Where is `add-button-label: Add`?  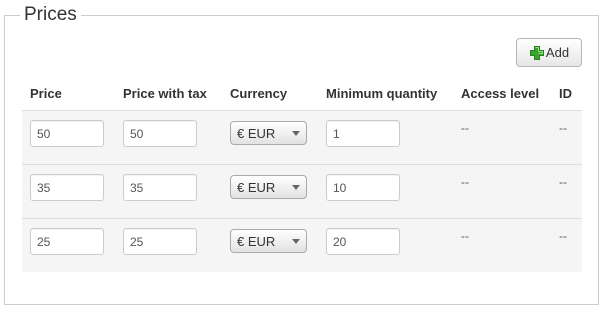 add-button-label: Add is located at coordinates (557, 52).